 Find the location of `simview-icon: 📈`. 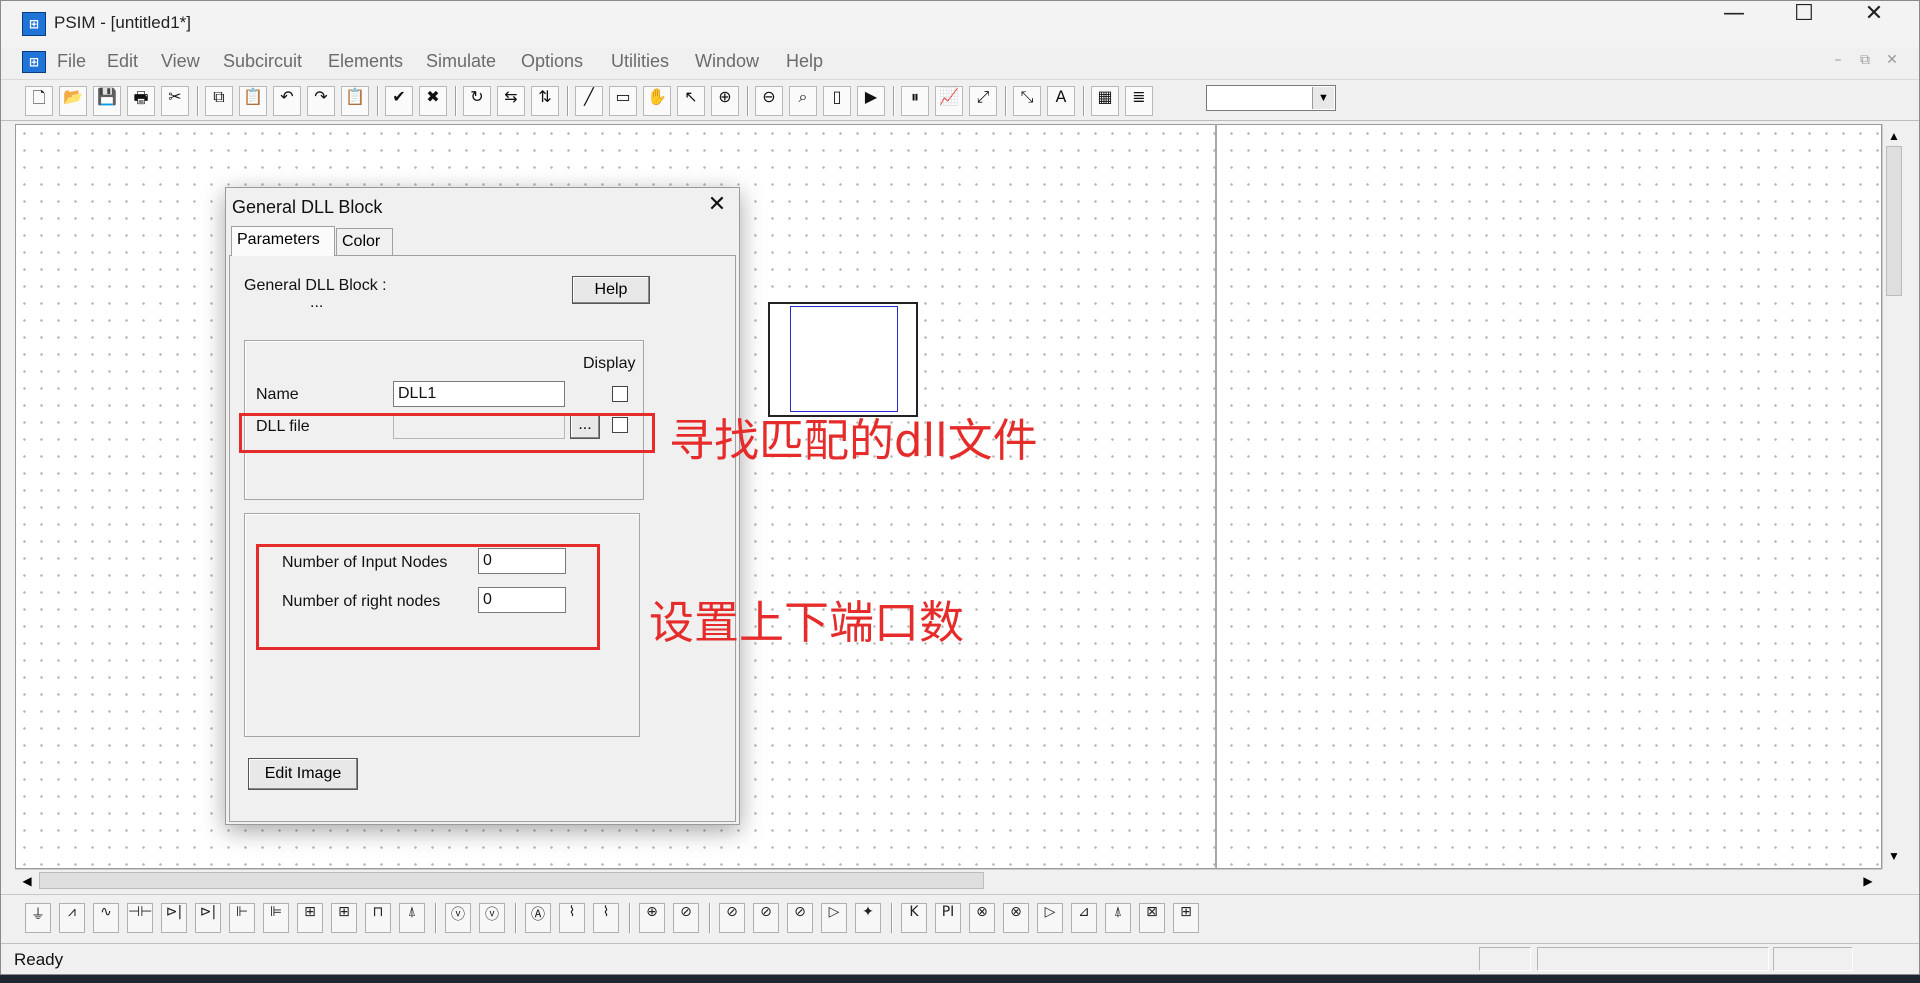

simview-icon: 📈 is located at coordinates (949, 101).